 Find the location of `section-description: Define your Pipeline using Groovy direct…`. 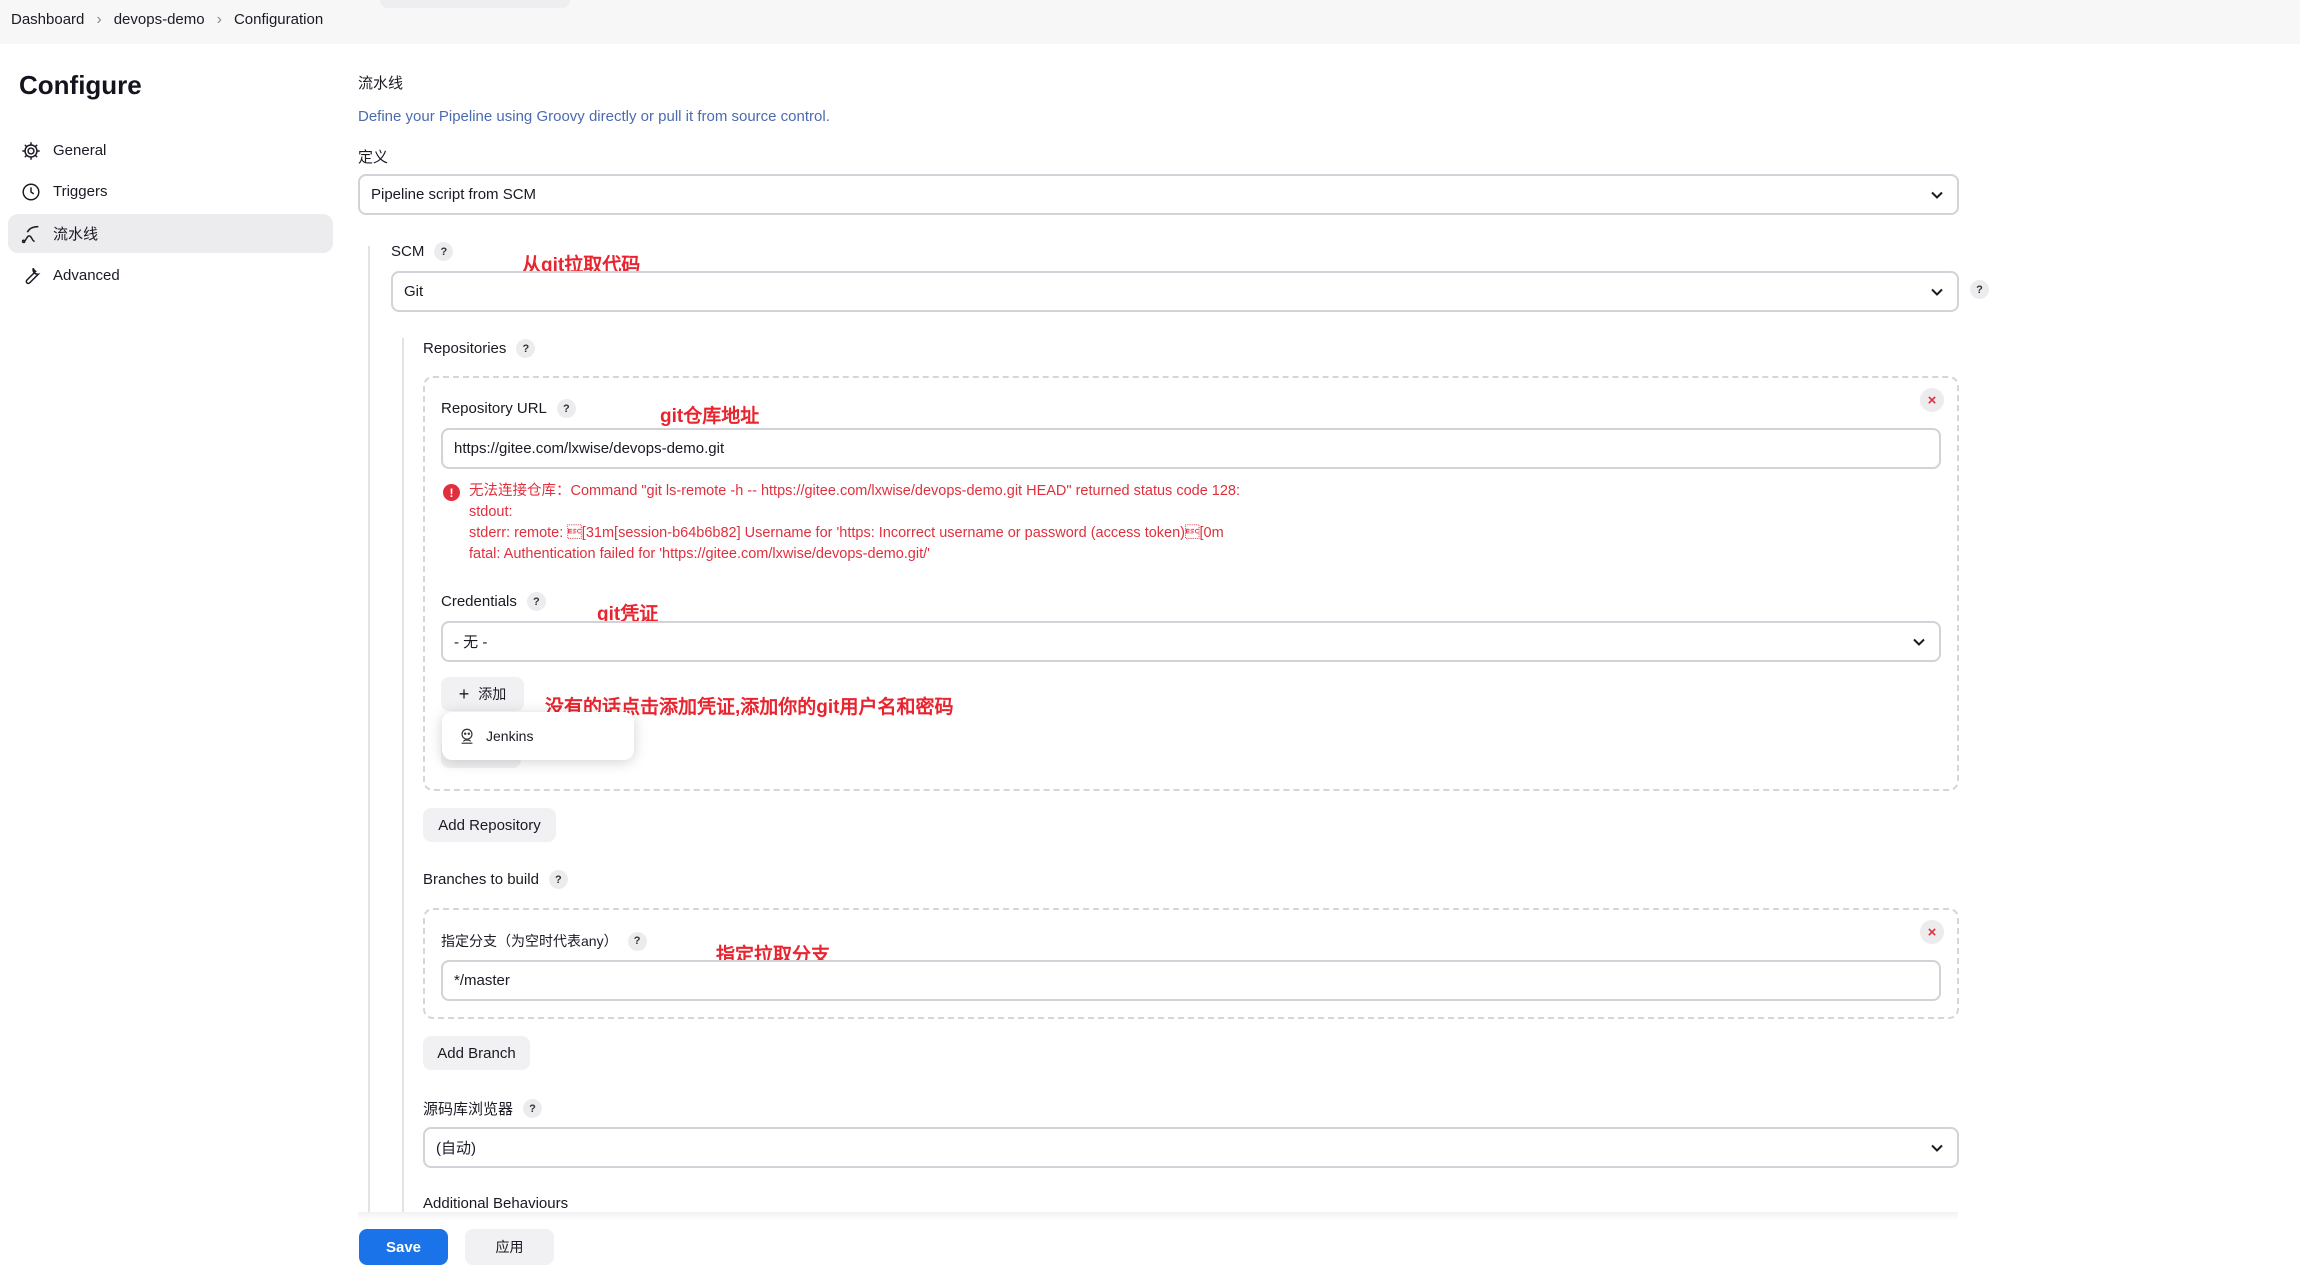

section-description: Define your Pipeline using Groovy direct… is located at coordinates (594, 116).